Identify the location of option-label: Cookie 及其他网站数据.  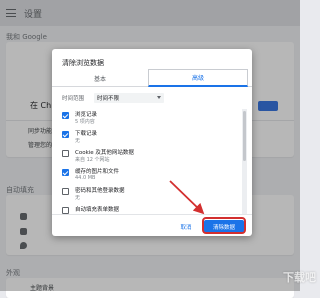
(104, 152).